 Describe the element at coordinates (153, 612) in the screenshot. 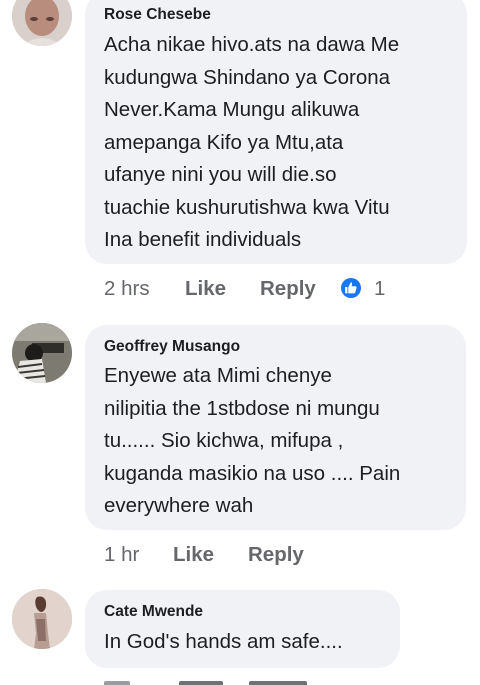

I see `comment-author: Cate Mwende` at that location.